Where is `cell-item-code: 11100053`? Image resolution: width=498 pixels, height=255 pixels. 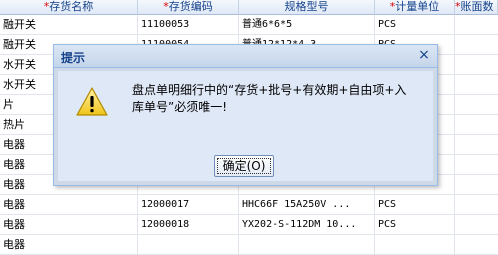
cell-item-code: 11100053 is located at coordinates (188, 24).